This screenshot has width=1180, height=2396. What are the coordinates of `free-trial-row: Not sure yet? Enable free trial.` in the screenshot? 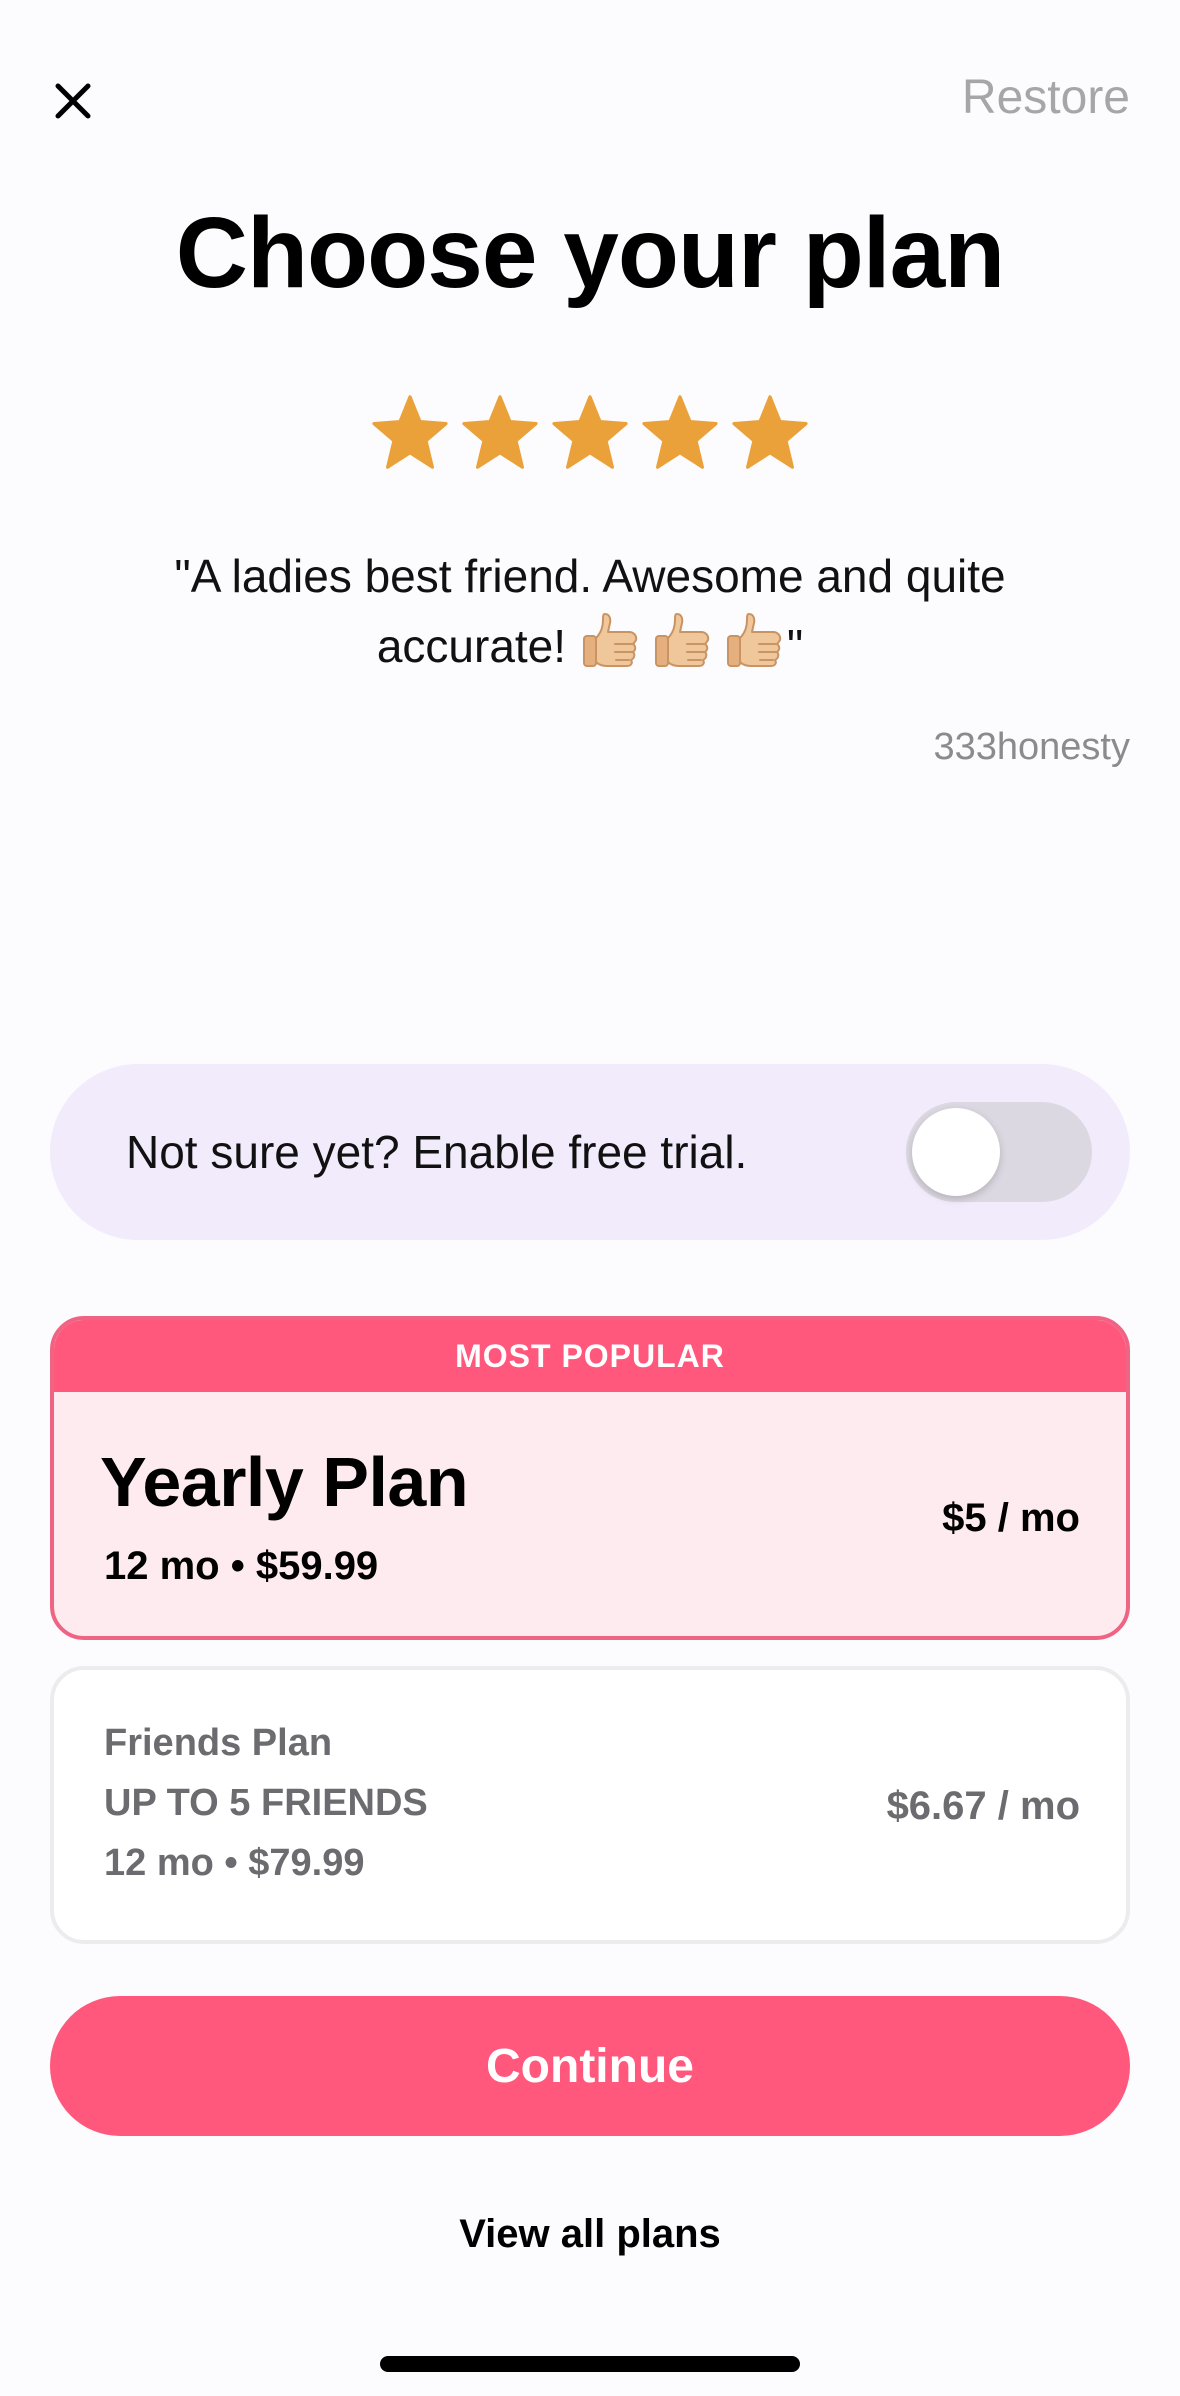 It's located at (590, 1152).